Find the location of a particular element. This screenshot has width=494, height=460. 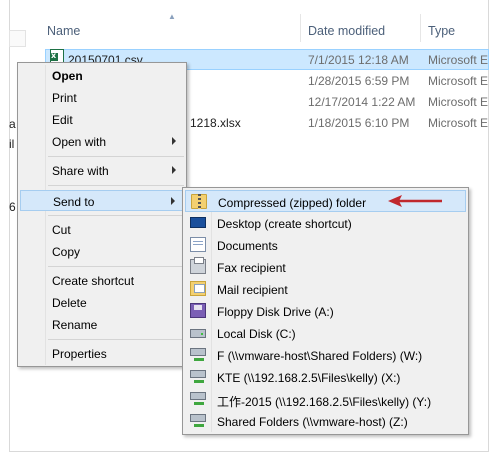

menu-item-open-with: Open with is located at coordinates (102, 141).